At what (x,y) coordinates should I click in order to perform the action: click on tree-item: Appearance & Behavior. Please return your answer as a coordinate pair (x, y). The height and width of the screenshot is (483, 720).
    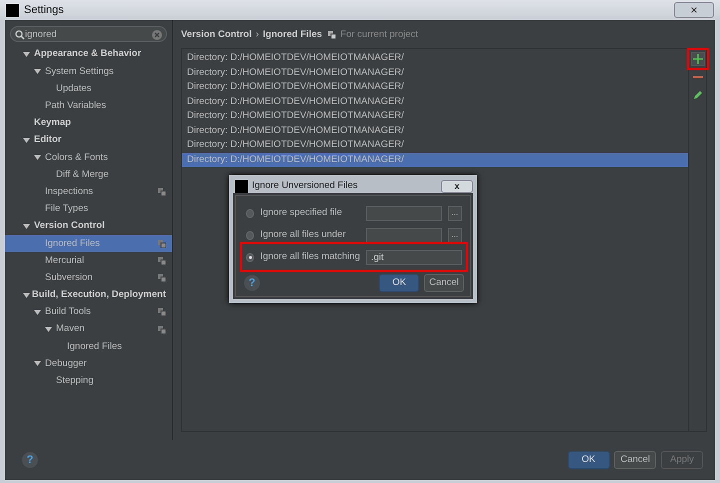
    Looking at the image, I should click on (88, 55).